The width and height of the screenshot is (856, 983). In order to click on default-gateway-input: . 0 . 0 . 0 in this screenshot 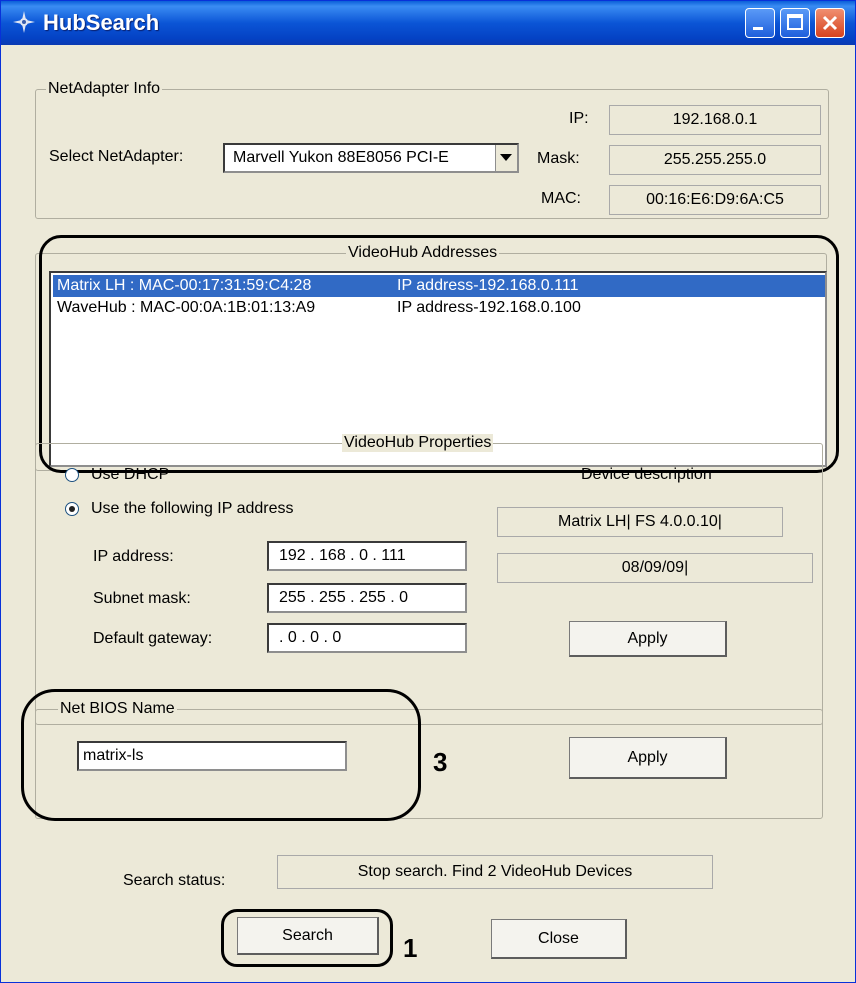, I will do `click(367, 638)`.